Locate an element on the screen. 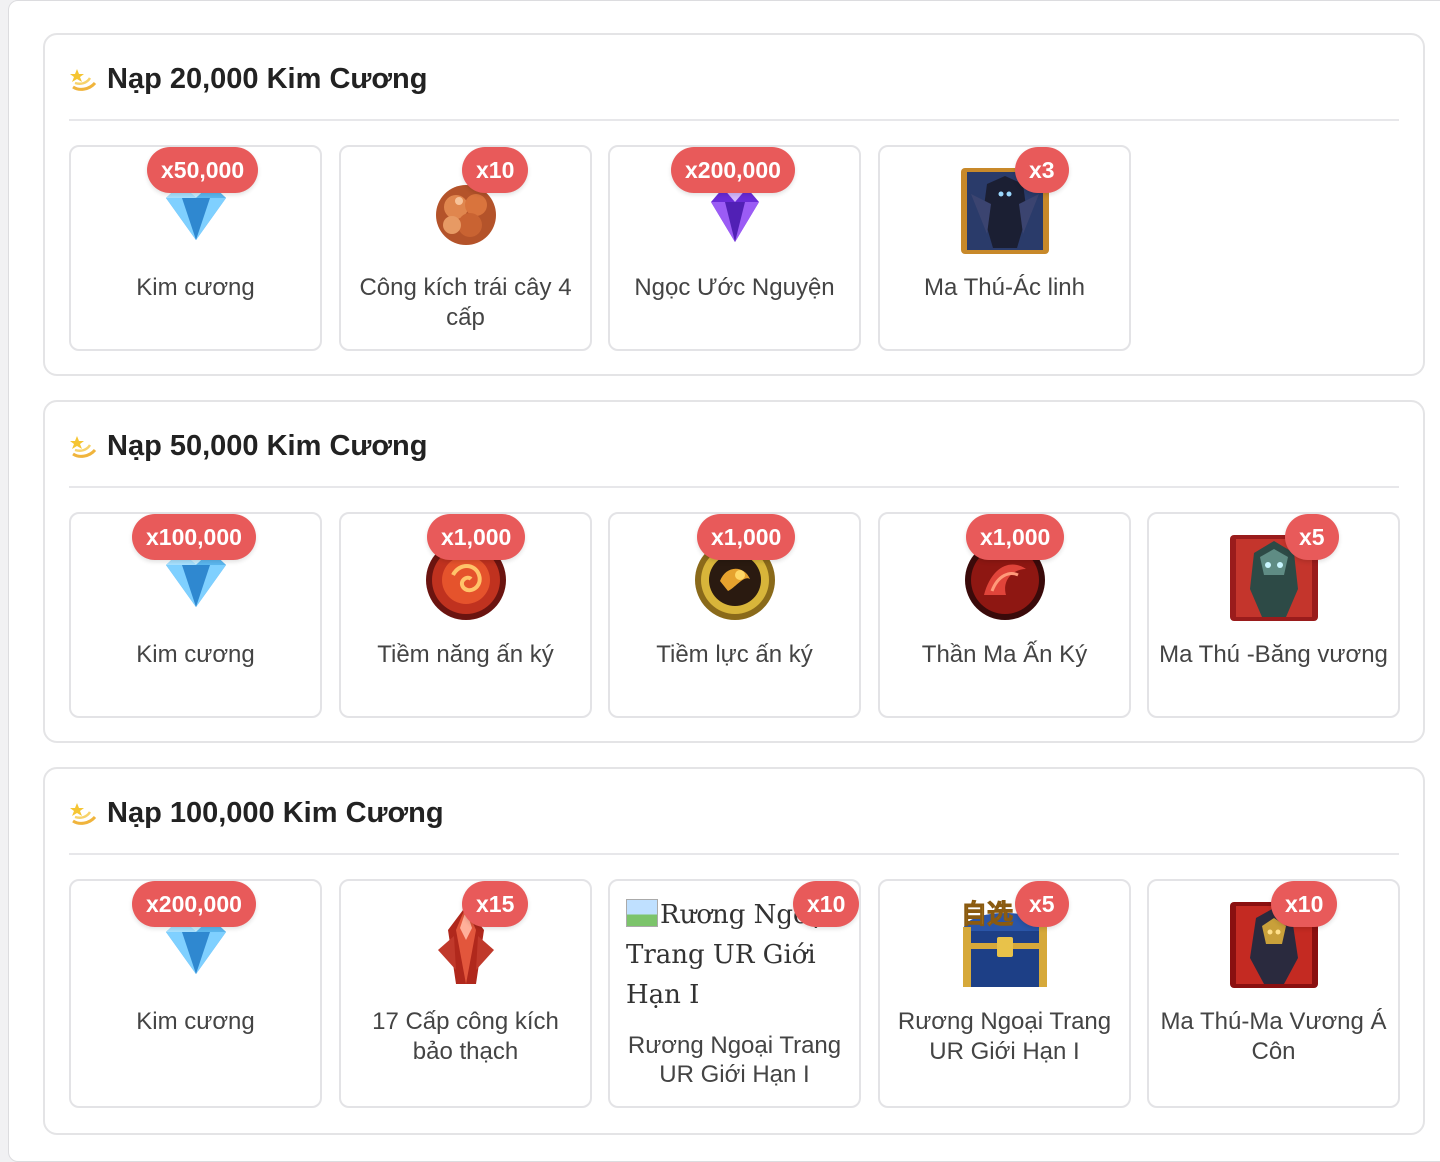 This screenshot has width=1440, height=1162. item-name: Ma Thú-Ác linh is located at coordinates (1004, 287).